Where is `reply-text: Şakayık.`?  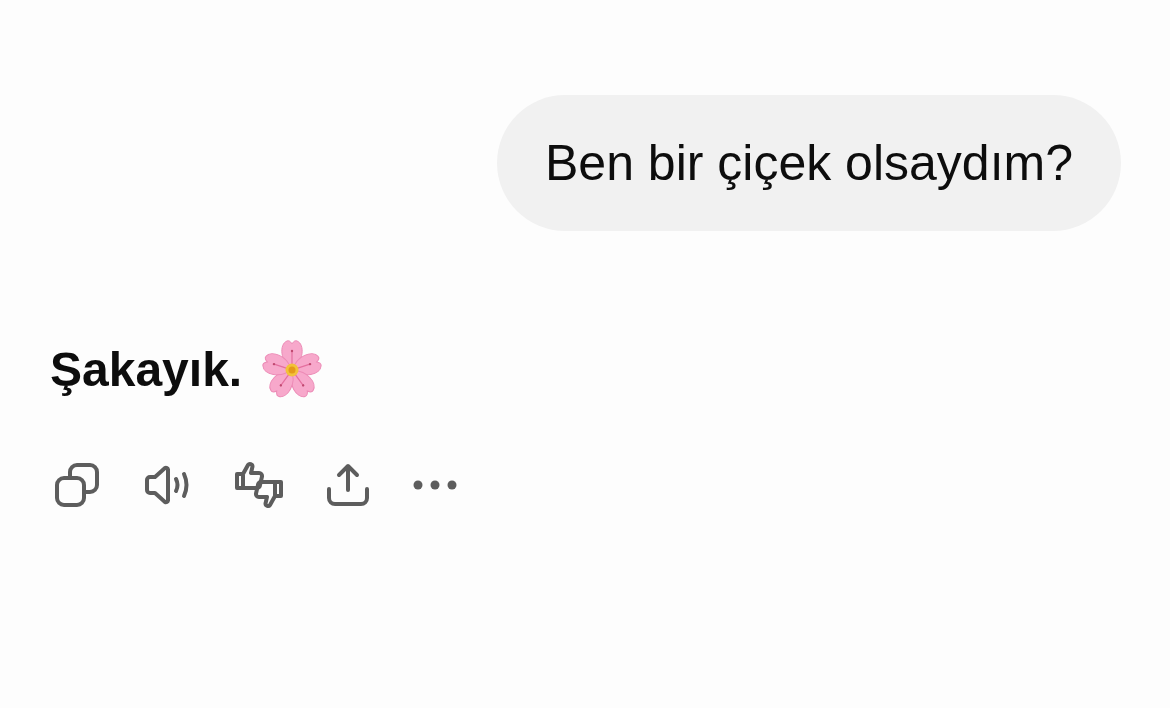
reply-text: Şakayık. is located at coordinates (146, 370).